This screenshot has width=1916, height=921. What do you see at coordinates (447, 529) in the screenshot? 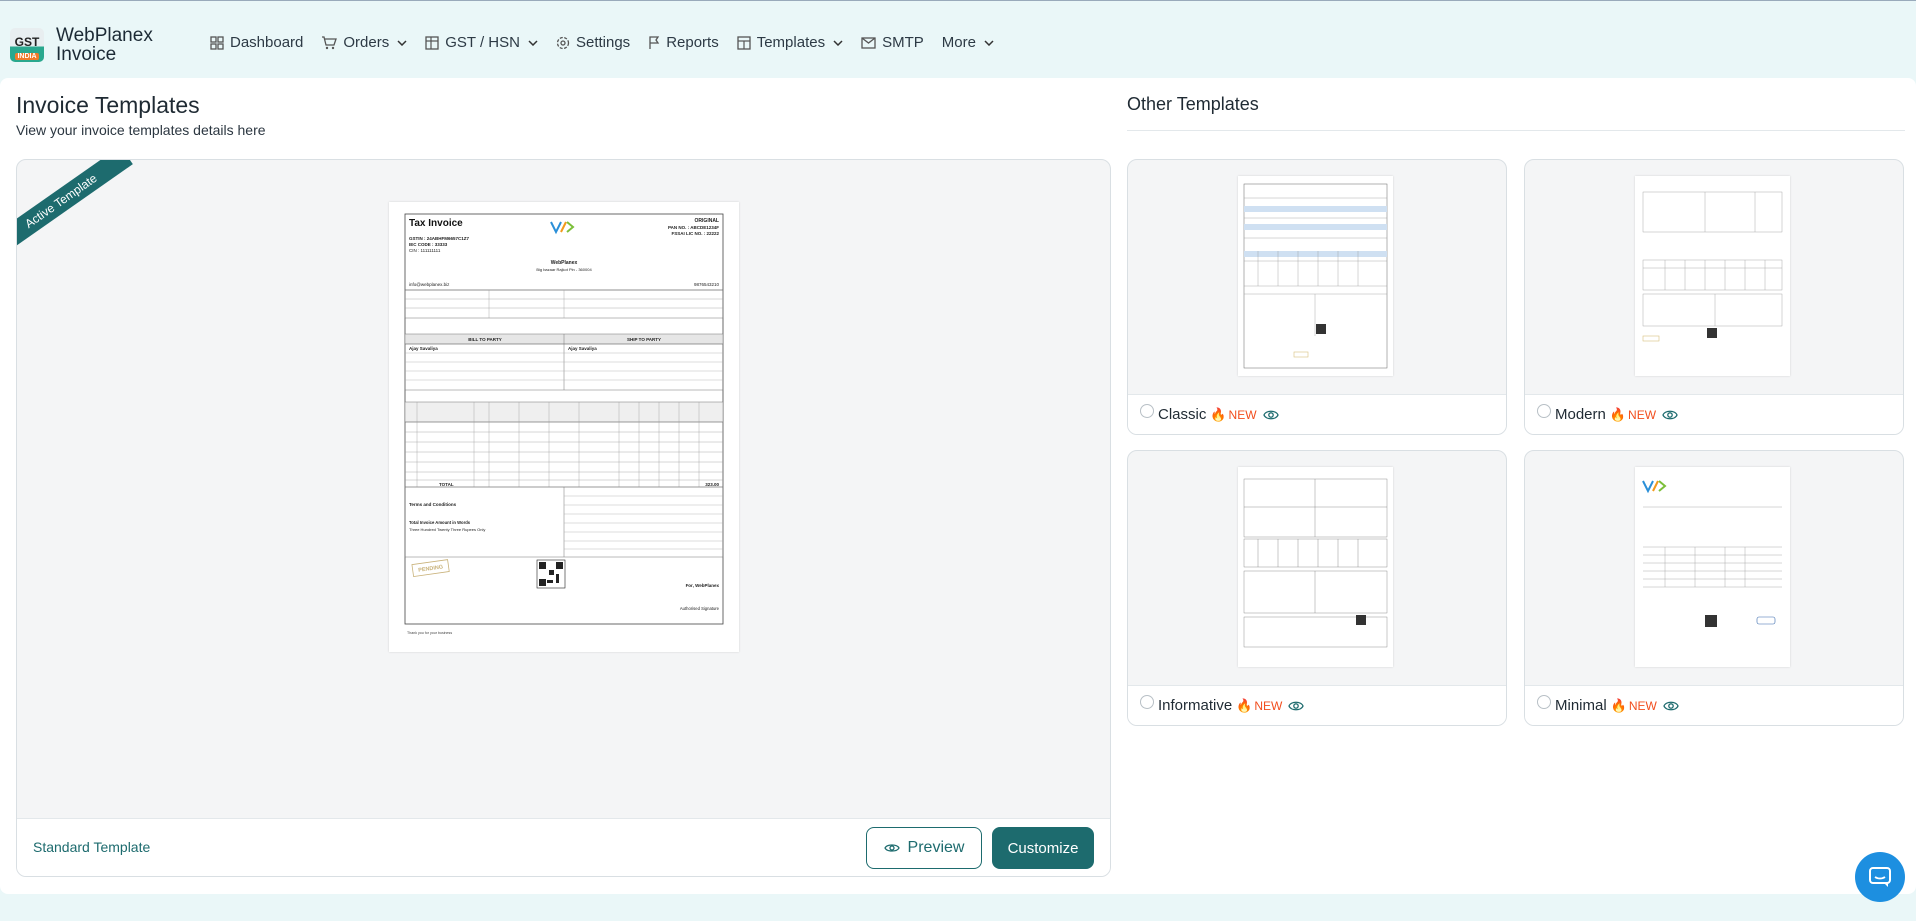
I see `invoice-words: Three Hundred Twenty Three Rupees Only` at bounding box center [447, 529].